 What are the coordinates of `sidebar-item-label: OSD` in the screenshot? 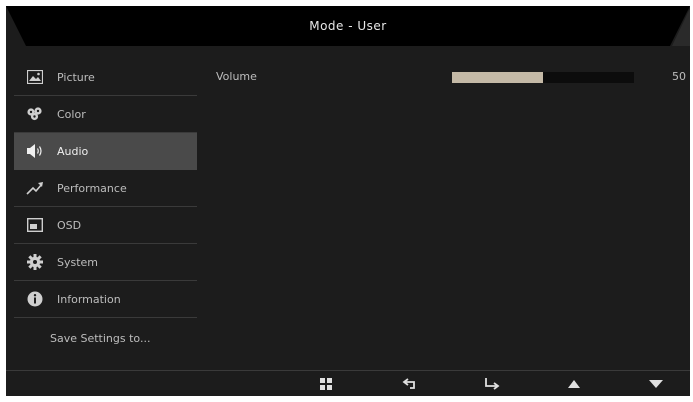 It's located at (69, 225).